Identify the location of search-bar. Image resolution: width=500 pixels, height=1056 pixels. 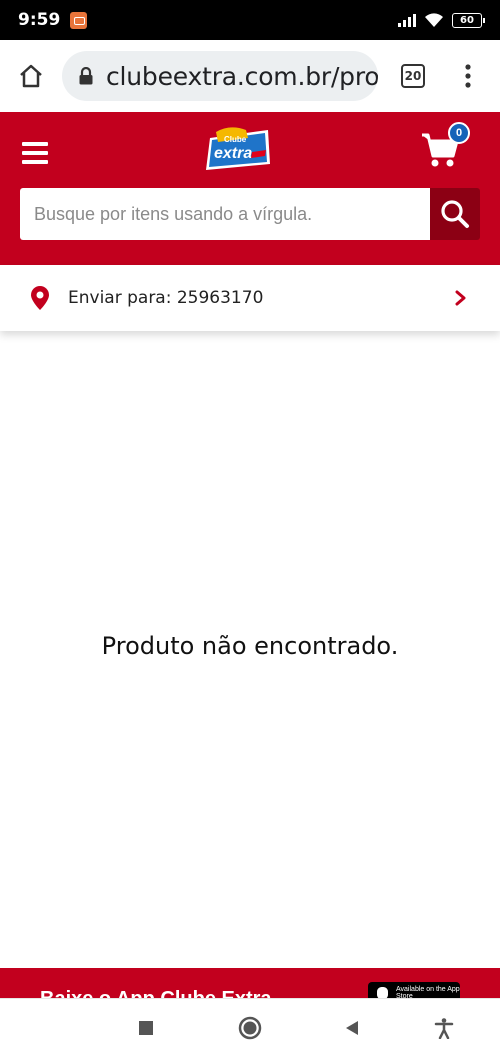
(250, 214).